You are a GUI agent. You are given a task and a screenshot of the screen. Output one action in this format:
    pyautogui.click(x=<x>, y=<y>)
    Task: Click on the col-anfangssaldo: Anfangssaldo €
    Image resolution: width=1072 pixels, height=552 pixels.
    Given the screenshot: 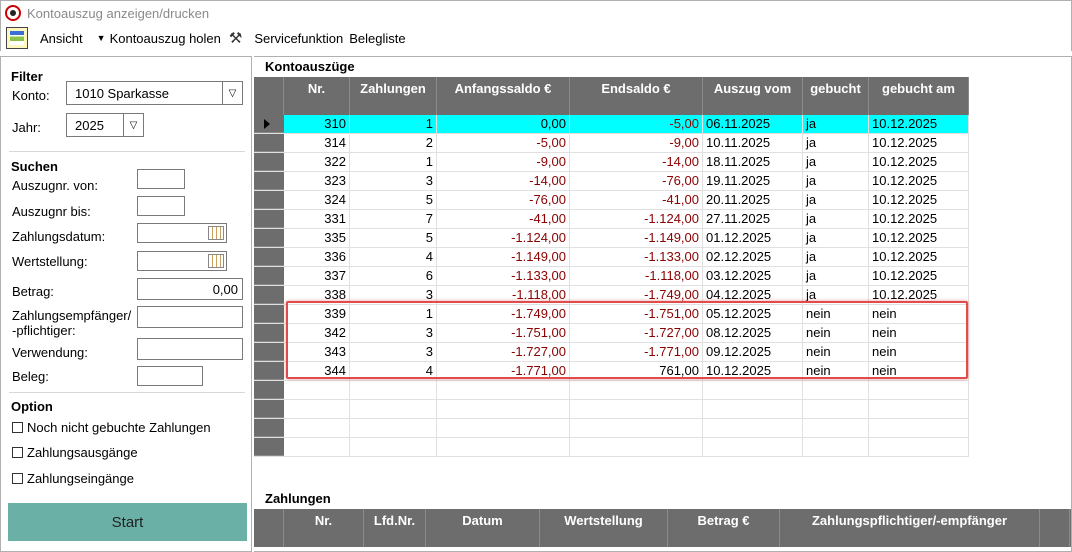 What is the action you would take?
    pyautogui.click(x=503, y=96)
    